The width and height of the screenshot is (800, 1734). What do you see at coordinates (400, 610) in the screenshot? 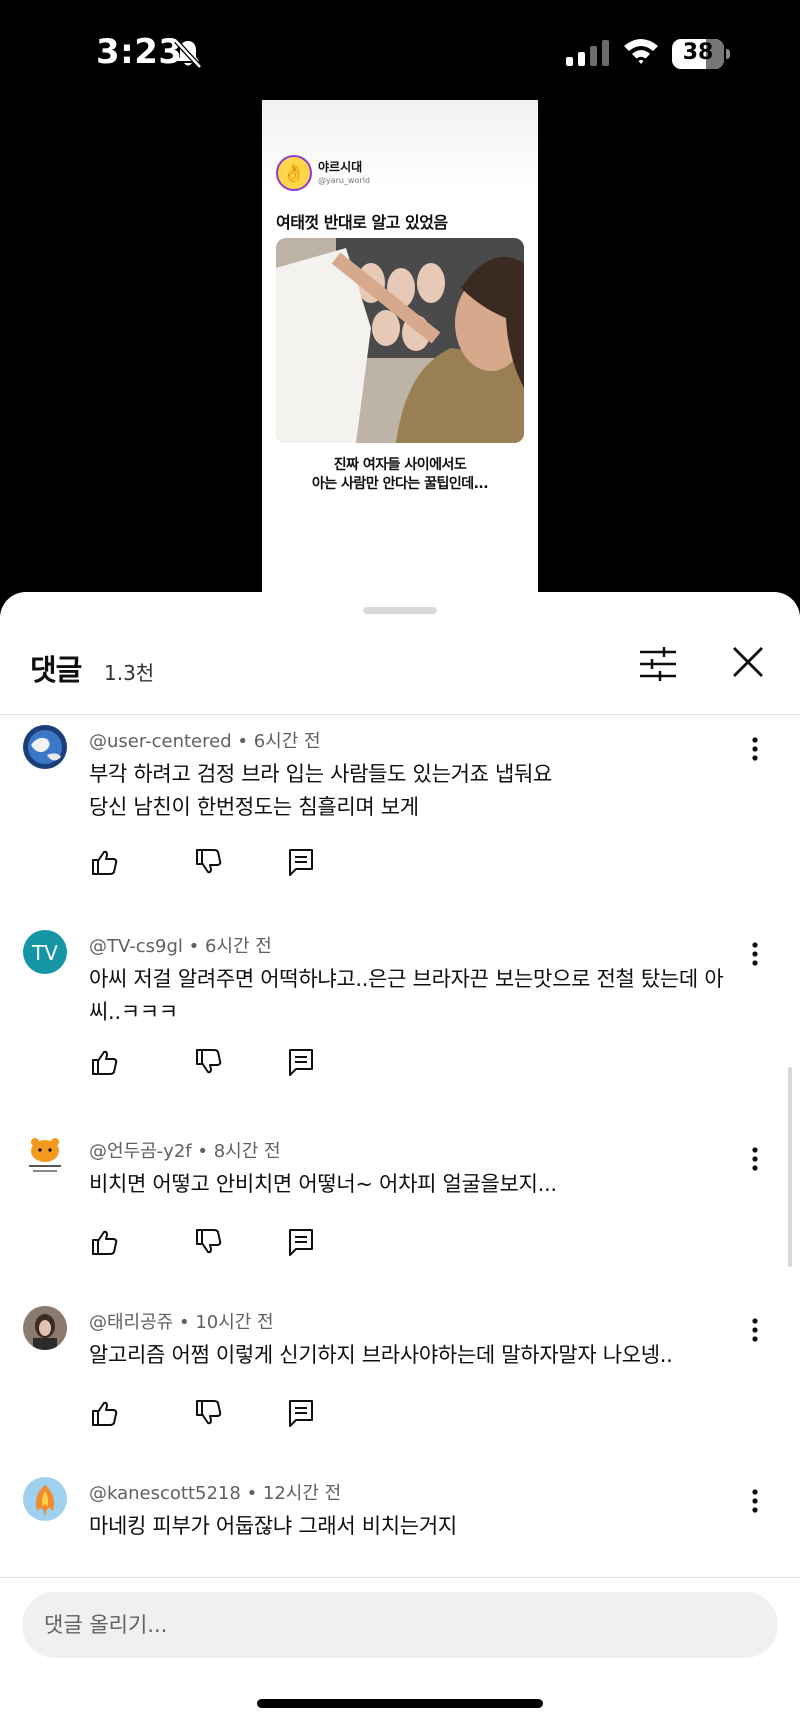
I see `drag-handle` at bounding box center [400, 610].